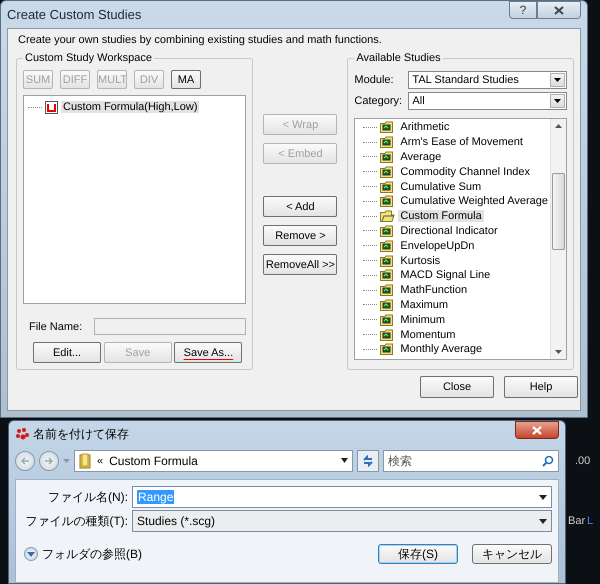 The width and height of the screenshot is (600, 584). I want to click on list-item: Commodity Channel Index, so click(465, 172).